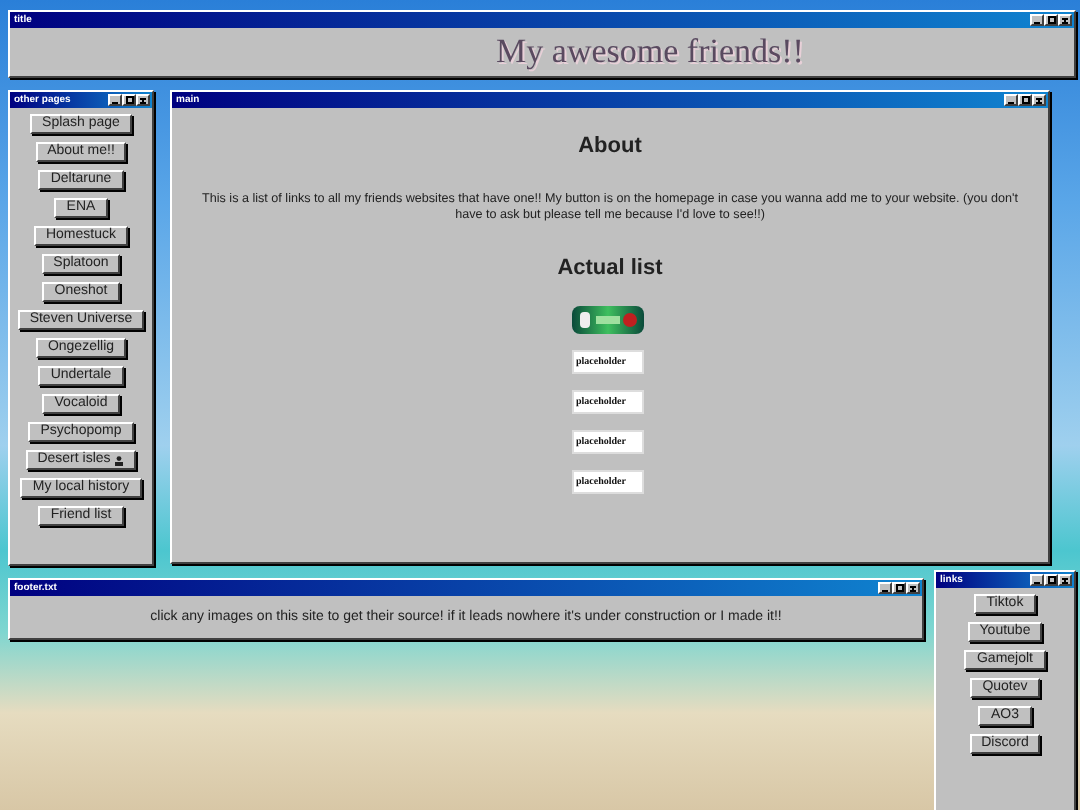 Image resolution: width=1080 pixels, height=810 pixels. I want to click on section-heading: About, so click(610, 147).